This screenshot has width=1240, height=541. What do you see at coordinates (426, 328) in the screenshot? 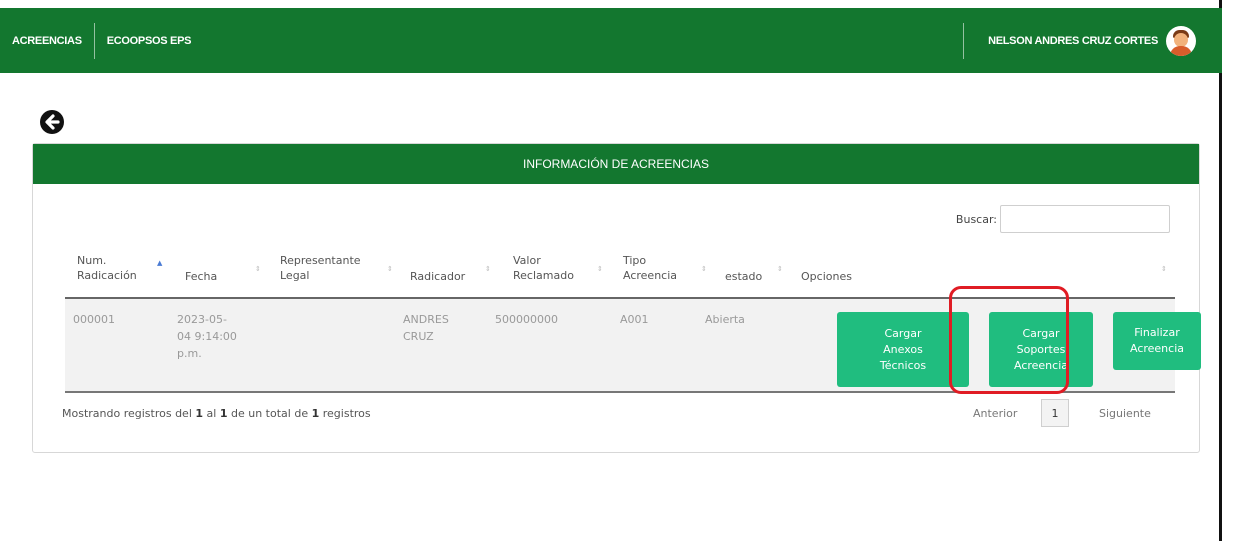
I see `cell-radicador: ANDRES CRUZ` at bounding box center [426, 328].